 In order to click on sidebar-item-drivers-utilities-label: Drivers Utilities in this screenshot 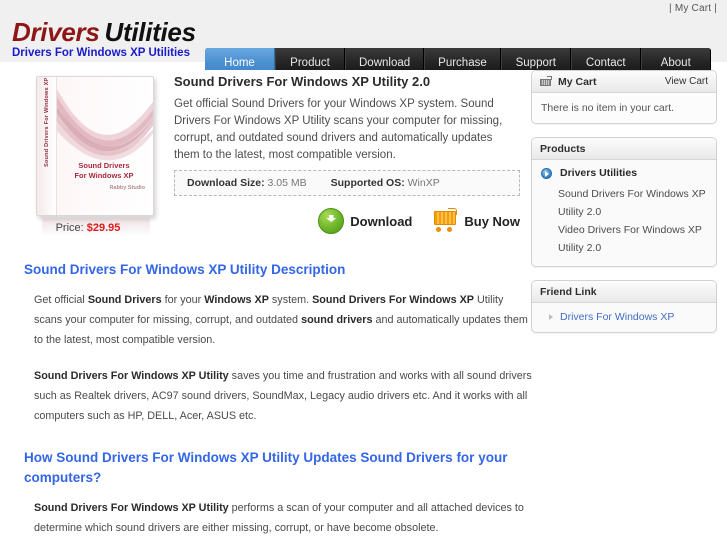, I will do `click(599, 173)`.